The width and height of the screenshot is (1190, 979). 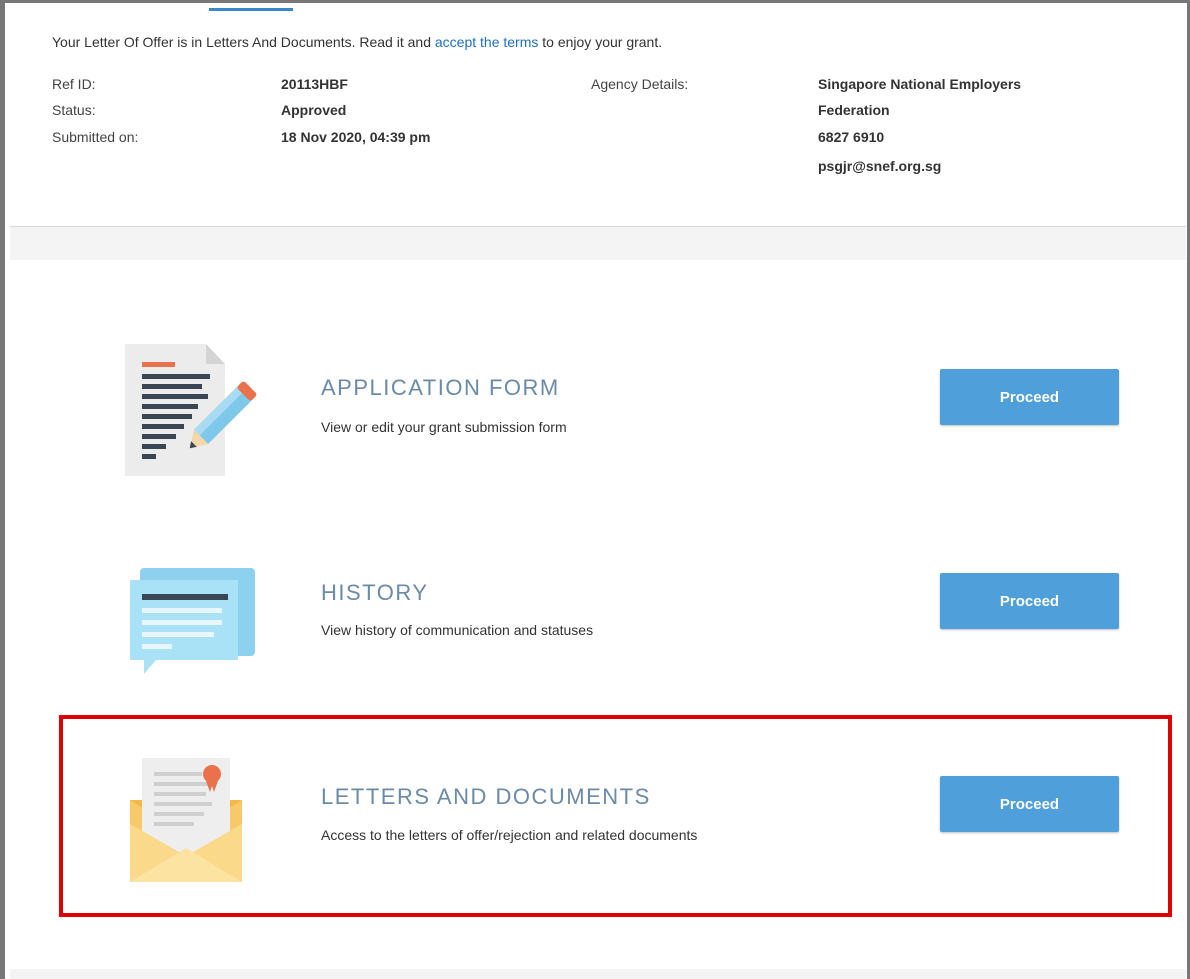 What do you see at coordinates (356, 137) in the screenshot?
I see `submitted-value: 18 Nov 2020, 04:39 pm` at bounding box center [356, 137].